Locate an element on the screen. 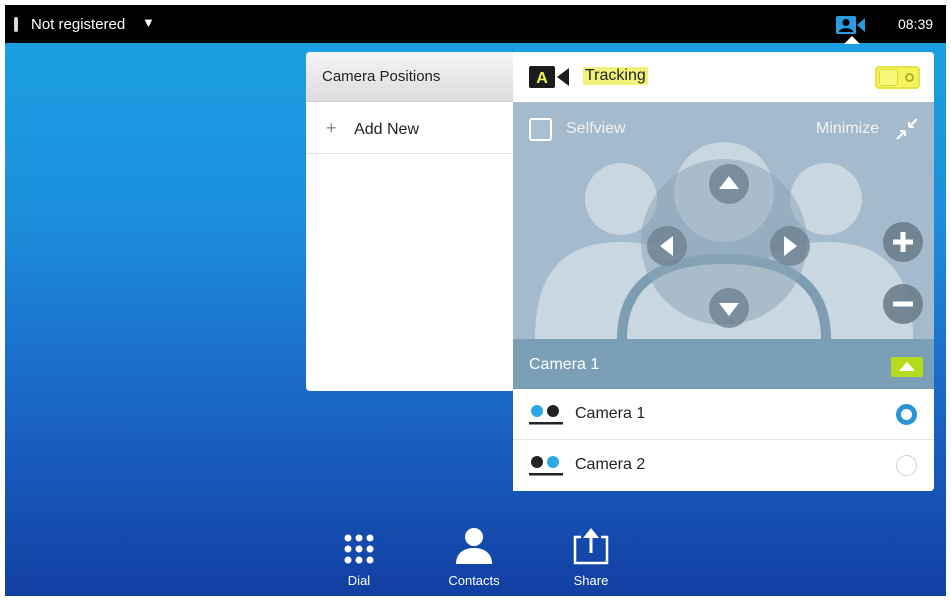  dual-camera-left-active-icon is located at coordinates (546, 415).